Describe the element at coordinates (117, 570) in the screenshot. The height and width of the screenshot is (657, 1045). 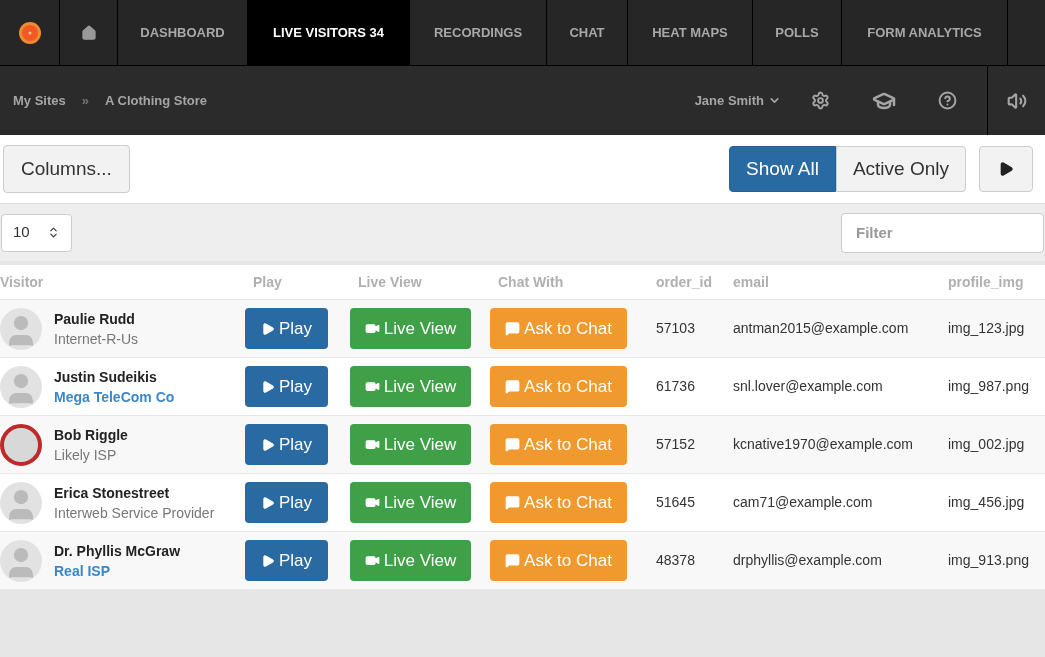
I see `visitor-isp: Real ISP` at that location.